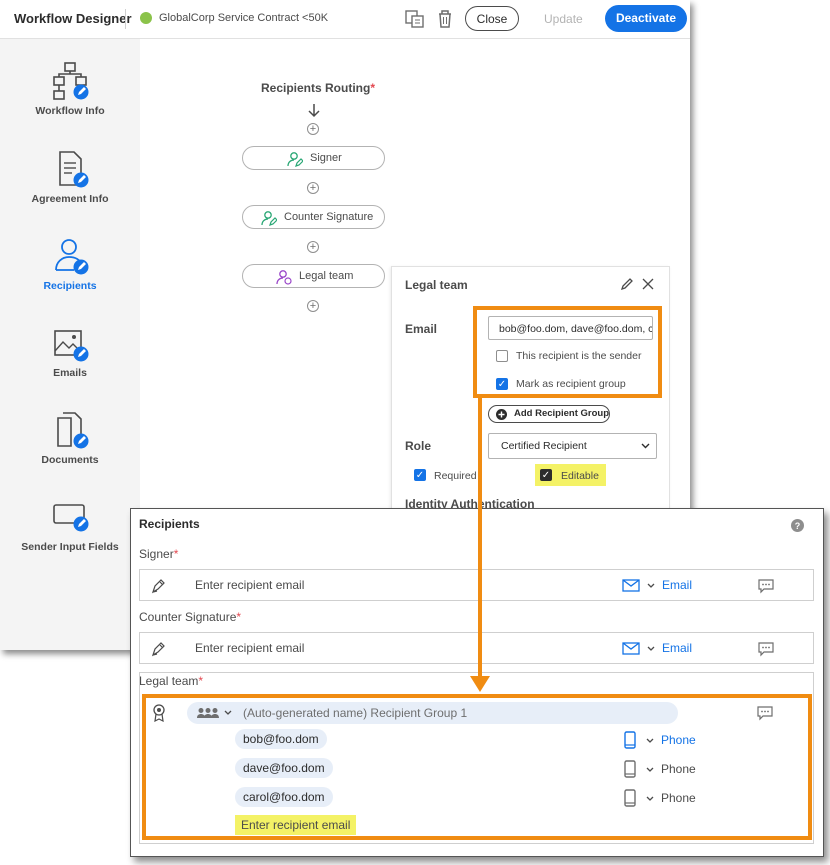 This screenshot has height=865, width=830. I want to click on counter-signature-auth-method: Email, so click(677, 648).